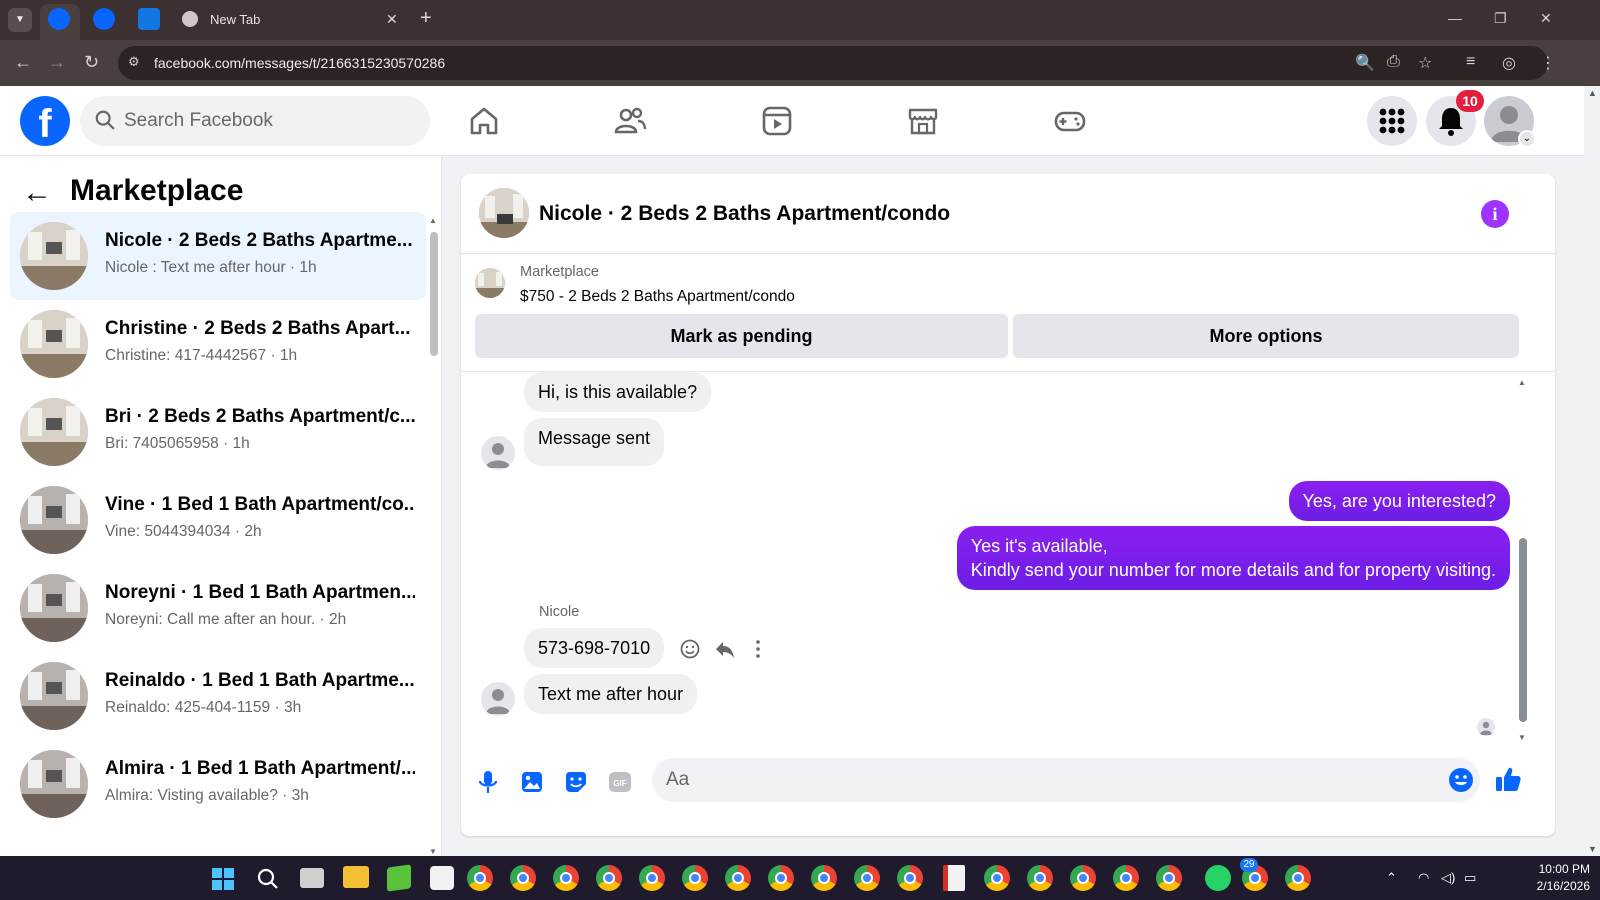 The width and height of the screenshot is (1600, 900). Describe the element at coordinates (504, 213) in the screenshot. I see `listing-avatar` at that location.